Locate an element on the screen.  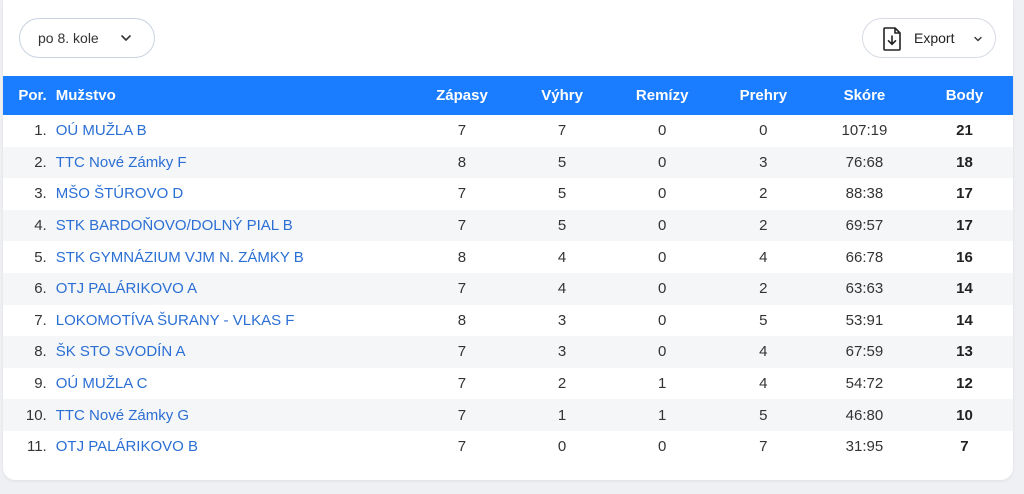
round-select: po 8. kole is located at coordinates (87, 38).